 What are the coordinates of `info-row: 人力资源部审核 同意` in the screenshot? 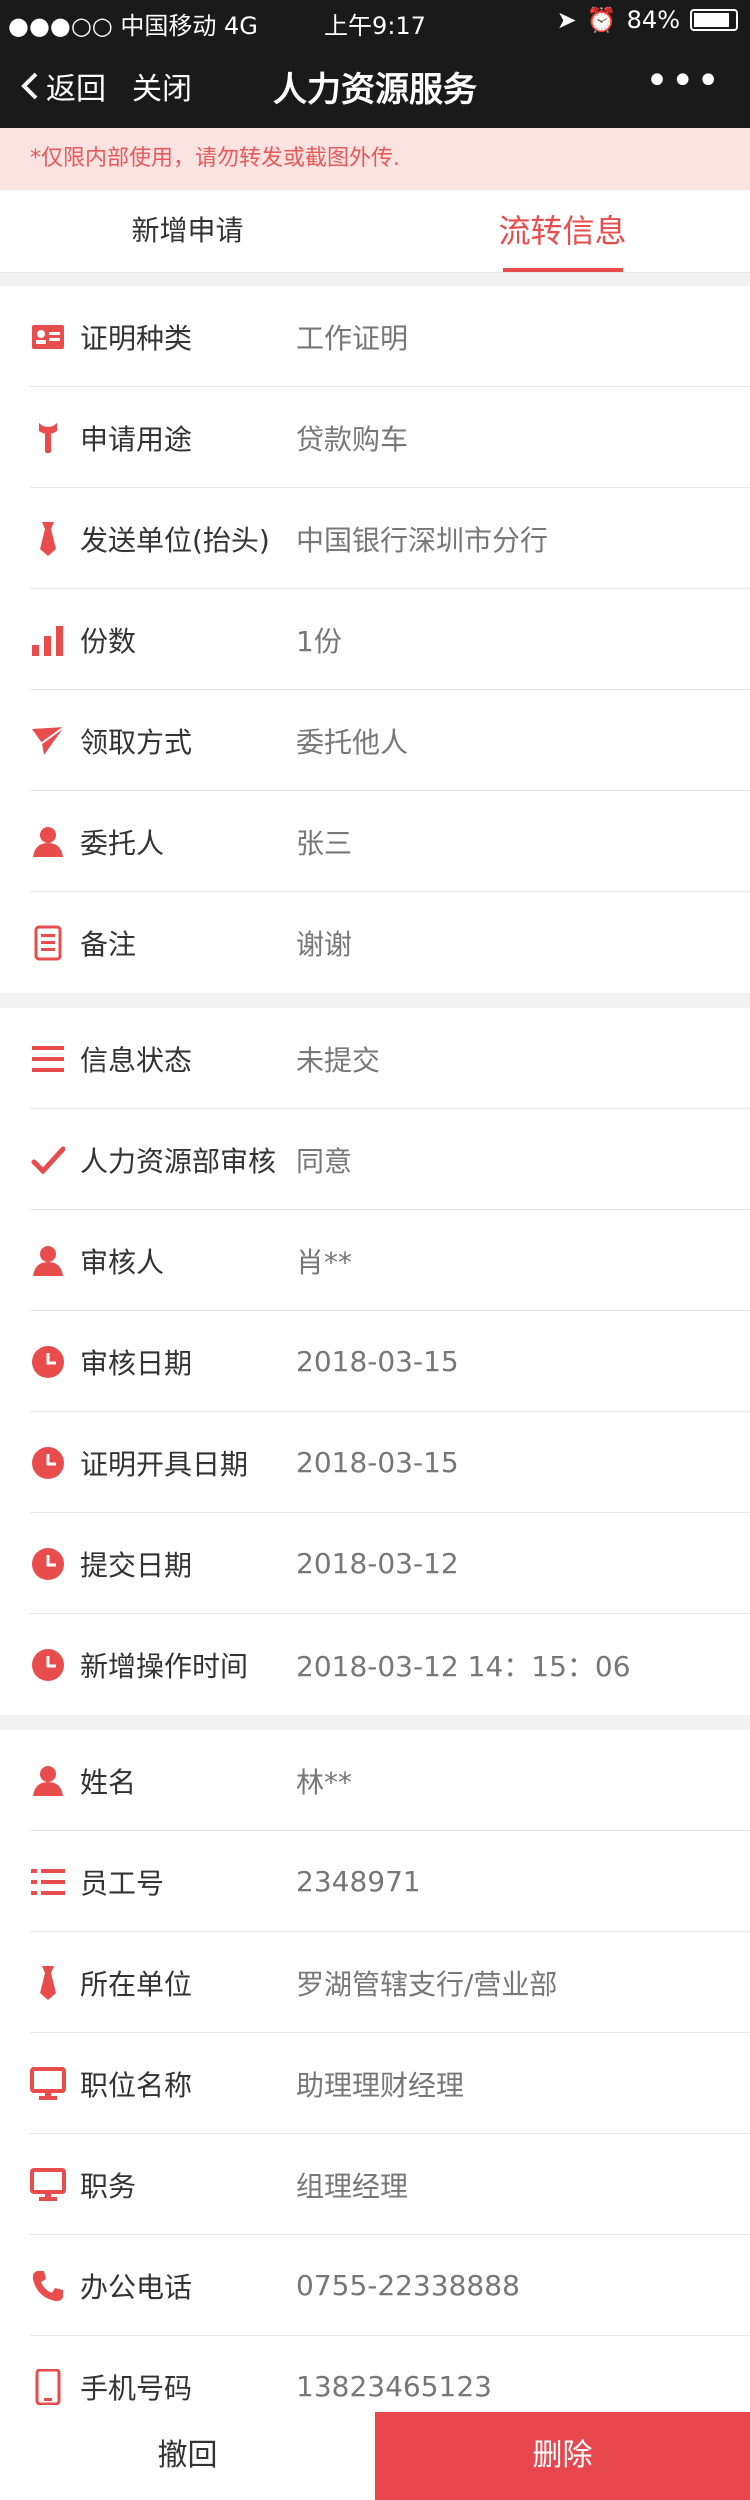 It's located at (375, 1159).